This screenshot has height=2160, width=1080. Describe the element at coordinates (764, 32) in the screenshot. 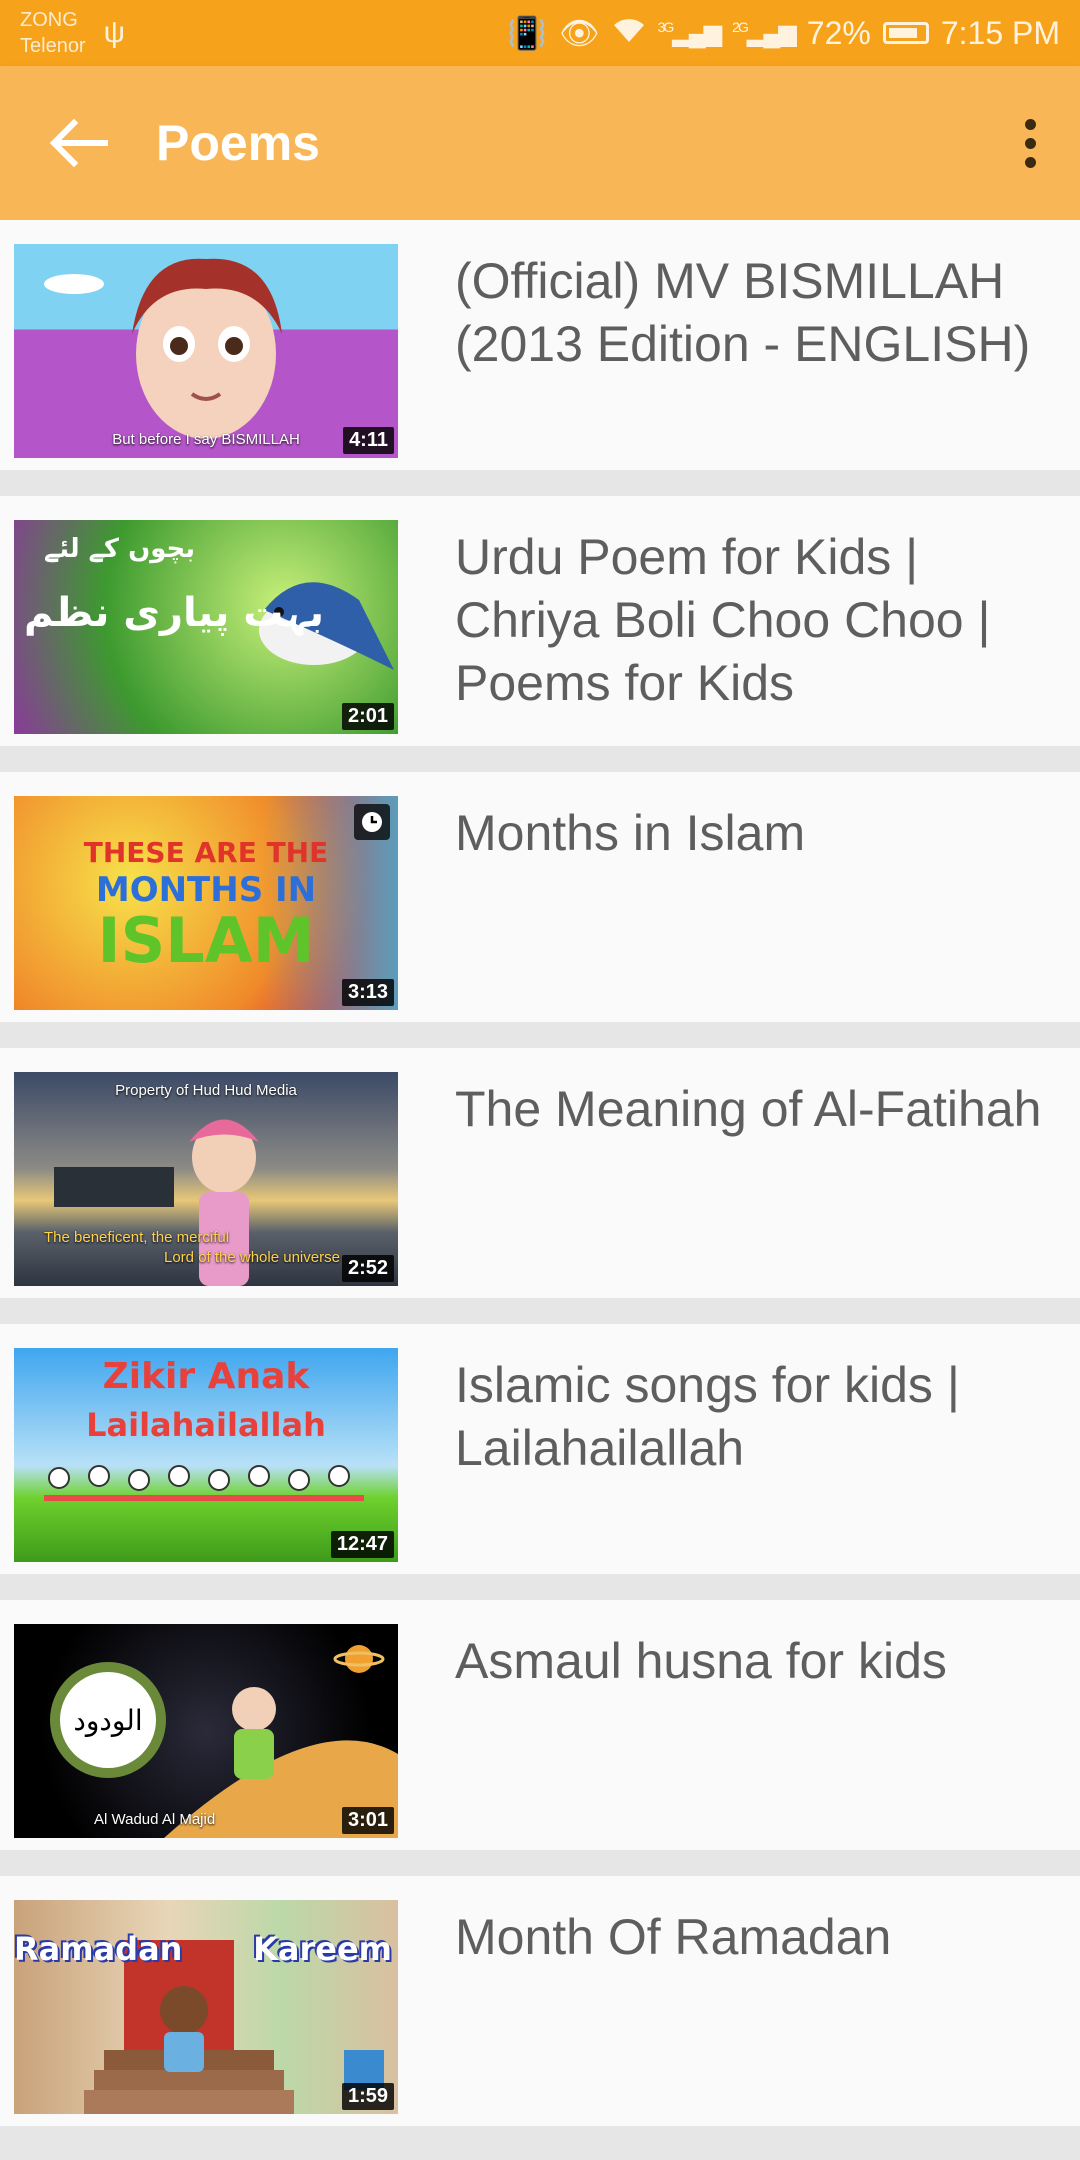

I see `signal-2g-icon: 2G▂▄▆` at that location.